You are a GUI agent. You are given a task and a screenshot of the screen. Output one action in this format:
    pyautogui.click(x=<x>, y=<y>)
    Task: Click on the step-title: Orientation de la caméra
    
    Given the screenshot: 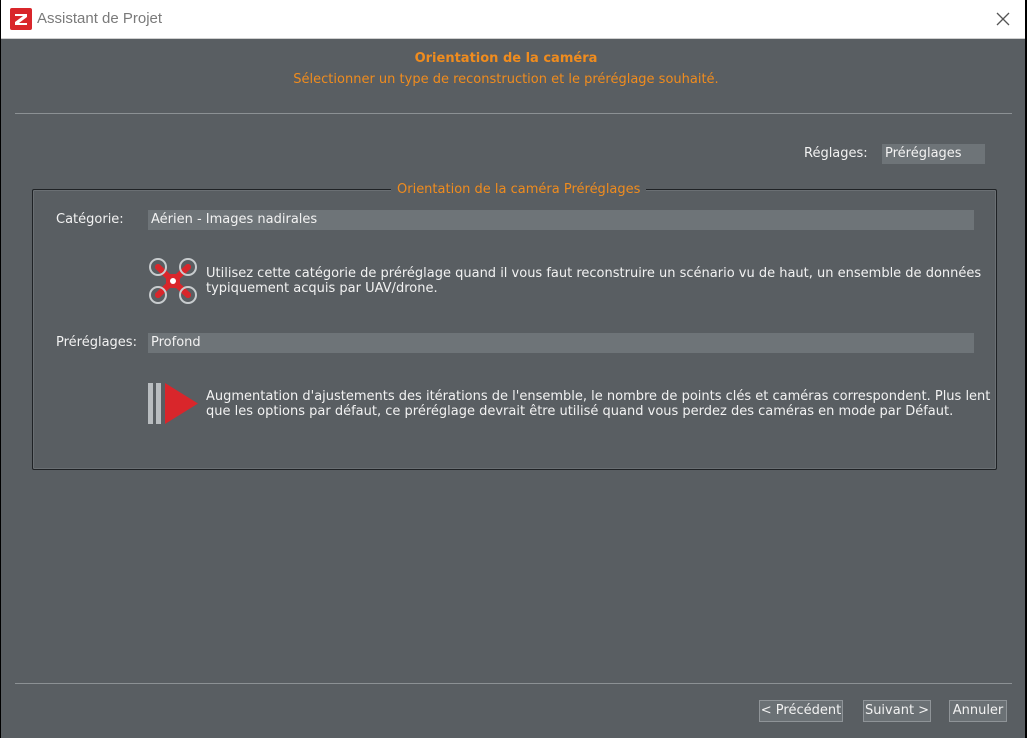 What is the action you would take?
    pyautogui.click(x=506, y=58)
    